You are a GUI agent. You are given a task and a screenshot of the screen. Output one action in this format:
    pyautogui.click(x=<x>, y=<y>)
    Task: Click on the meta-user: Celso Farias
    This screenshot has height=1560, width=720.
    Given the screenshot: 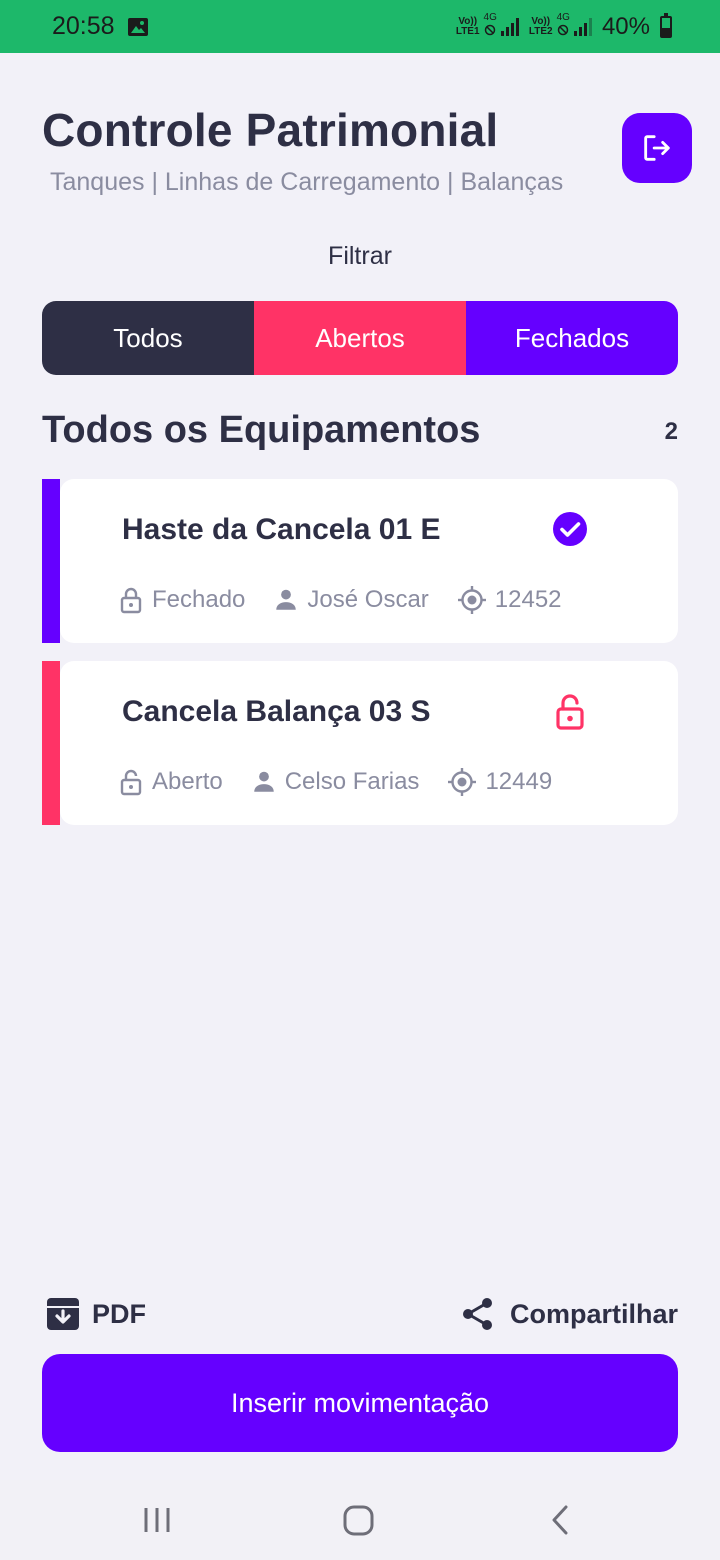 What is the action you would take?
    pyautogui.click(x=335, y=782)
    